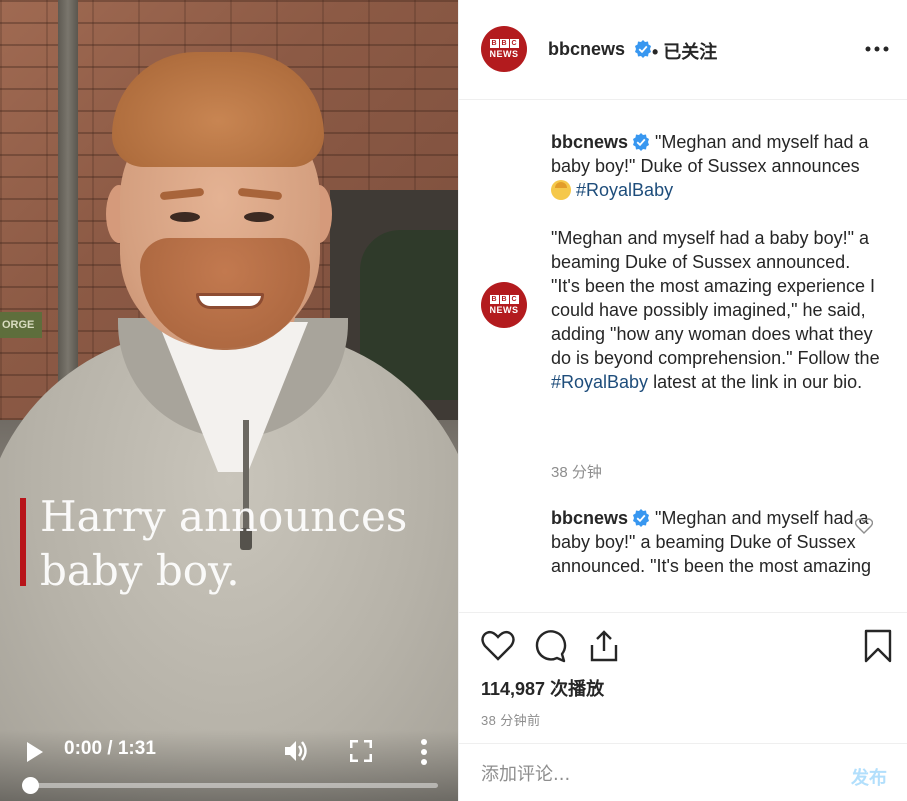 The image size is (907, 801). Describe the element at coordinates (23, 542) in the screenshot. I see `caption-red-bar` at that location.